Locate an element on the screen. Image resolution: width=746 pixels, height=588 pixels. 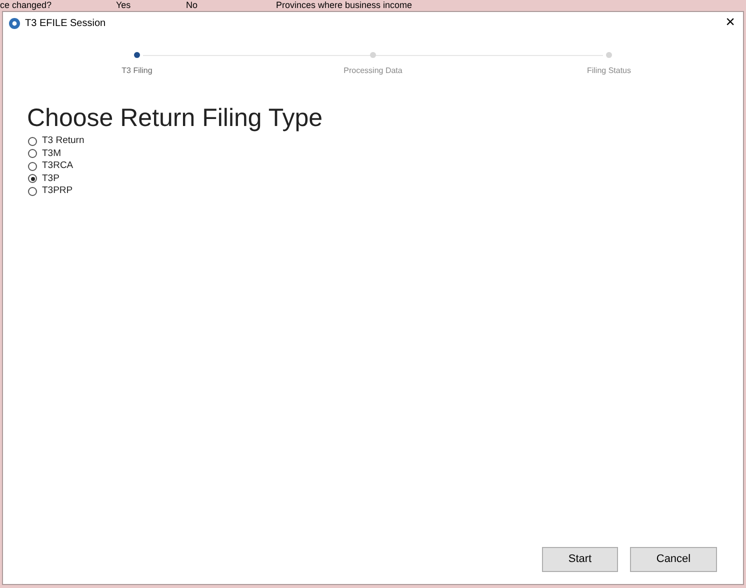
step-label: Filing Status is located at coordinates (609, 71).